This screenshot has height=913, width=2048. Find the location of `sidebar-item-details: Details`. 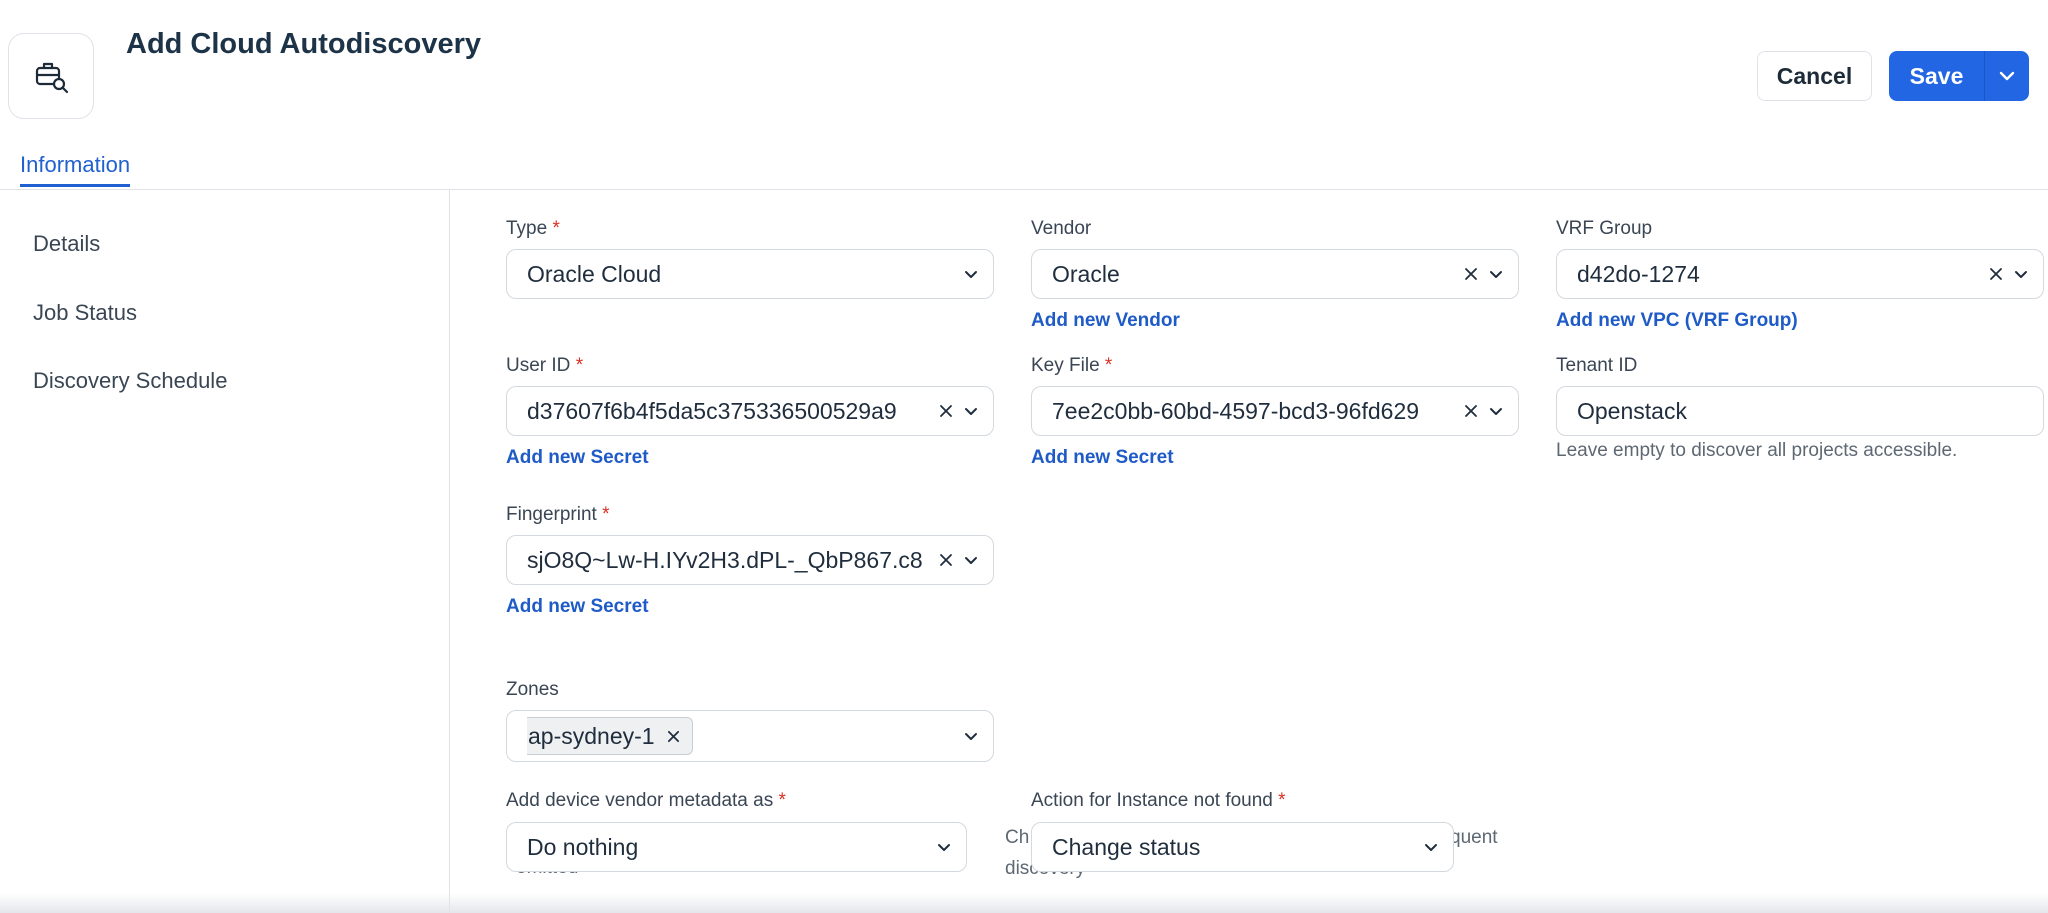

sidebar-item-details: Details is located at coordinates (66, 244).